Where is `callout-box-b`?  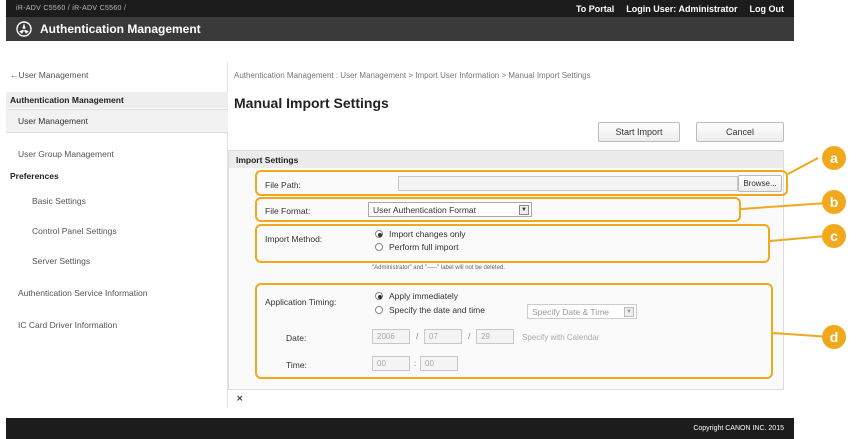
callout-box-b is located at coordinates (498, 209).